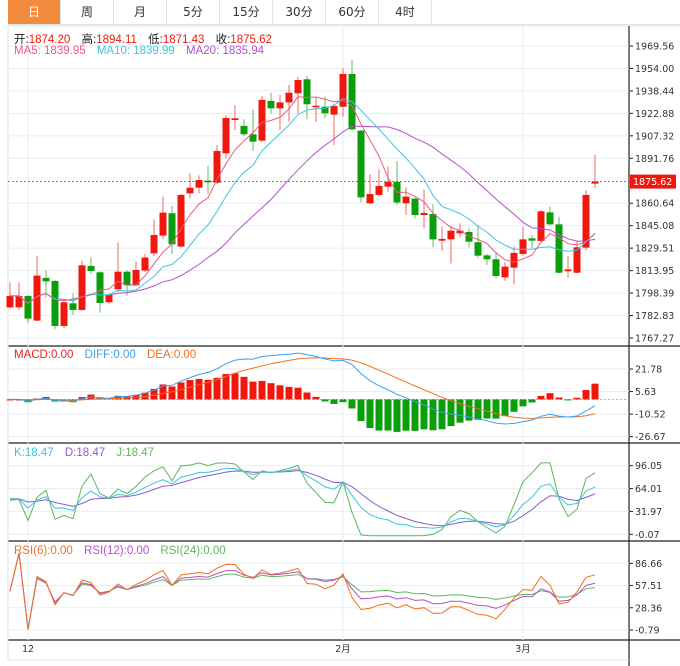 This screenshot has height=666, width=680. Describe the element at coordinates (654, 114) in the screenshot. I see `price-tick-label: 1922.88` at that location.